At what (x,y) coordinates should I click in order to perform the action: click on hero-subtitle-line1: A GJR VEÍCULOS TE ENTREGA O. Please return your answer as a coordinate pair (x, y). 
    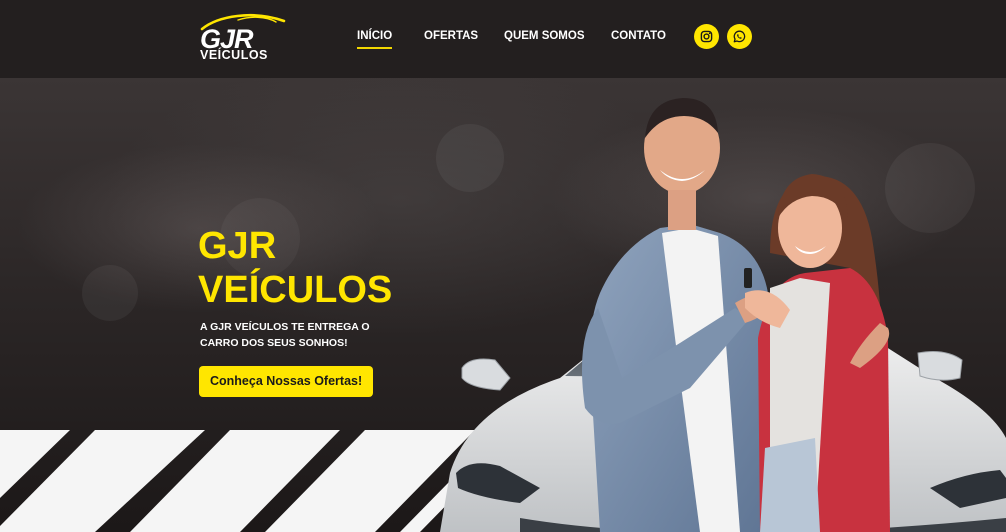
    Looking at the image, I should click on (285, 327).